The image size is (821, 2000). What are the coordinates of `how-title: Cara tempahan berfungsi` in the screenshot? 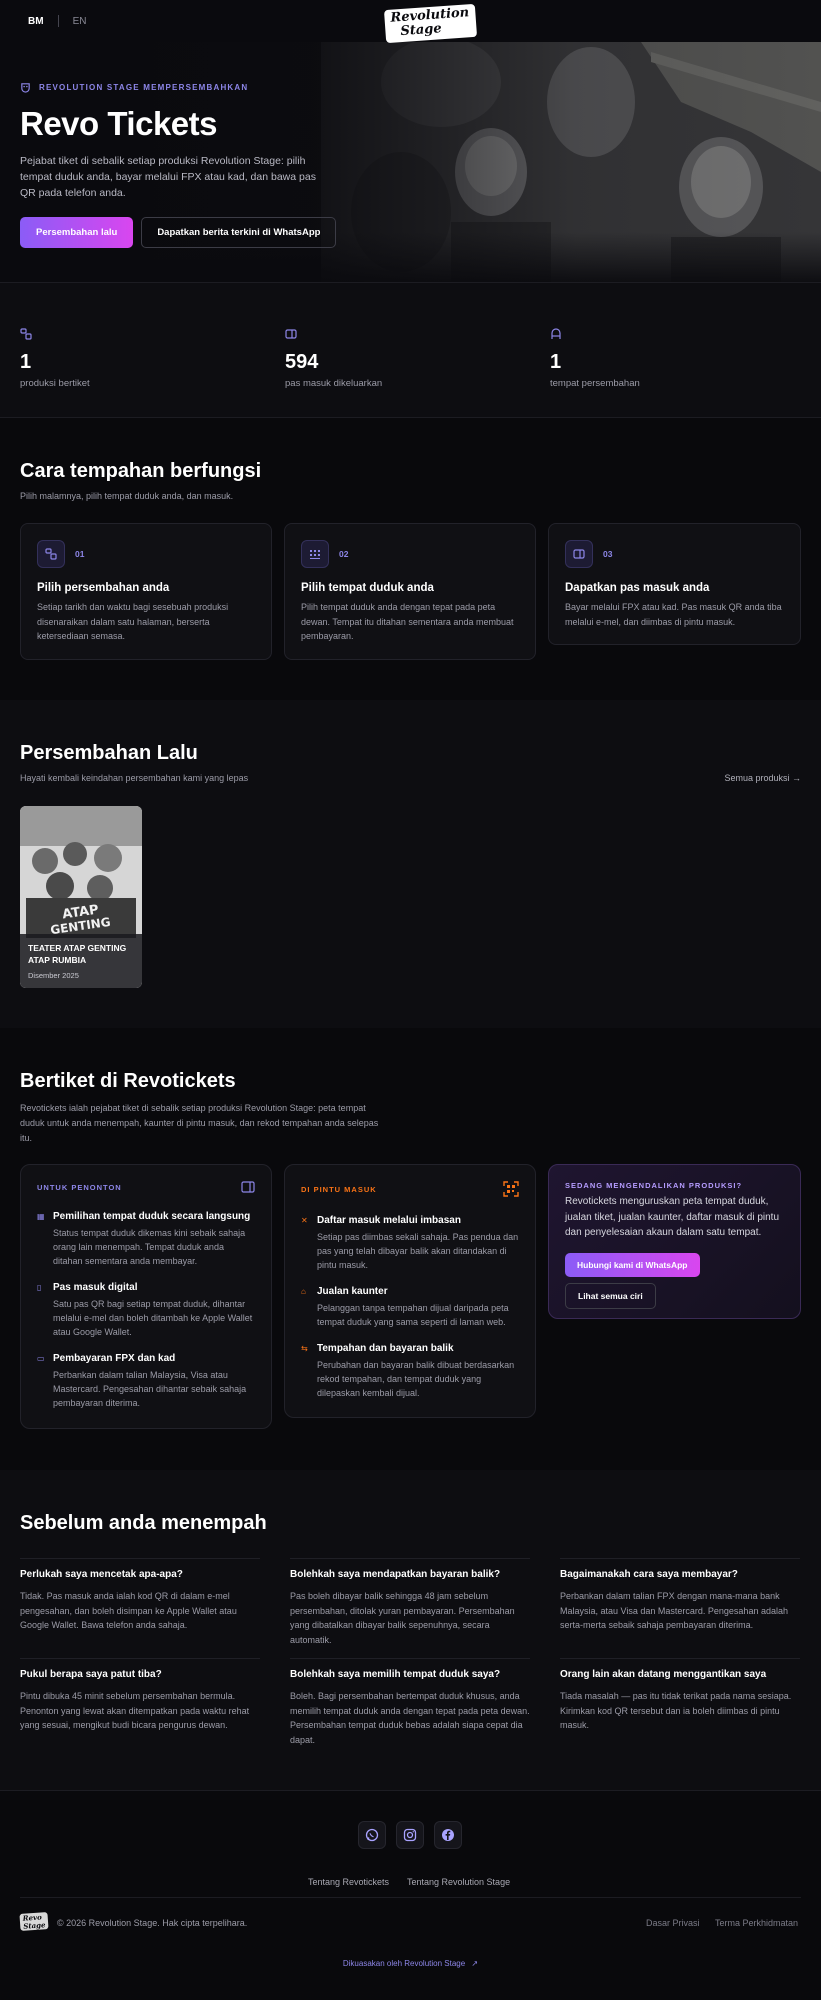 It's located at (141, 471).